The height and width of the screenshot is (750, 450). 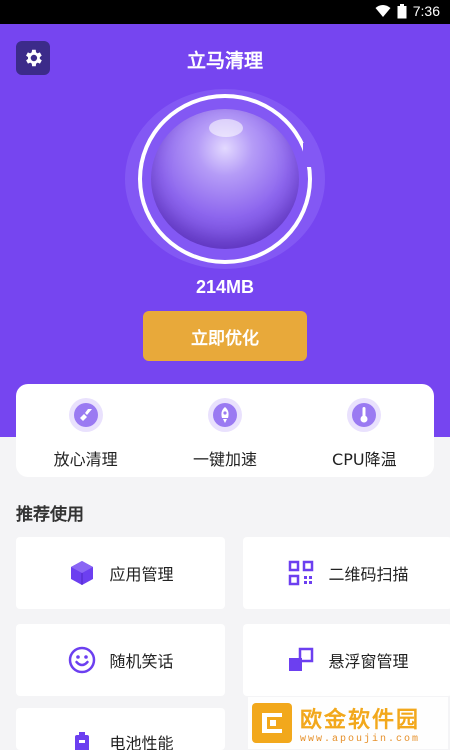 I want to click on quick-tool-boost: 一键加速, so click(x=224, y=430).